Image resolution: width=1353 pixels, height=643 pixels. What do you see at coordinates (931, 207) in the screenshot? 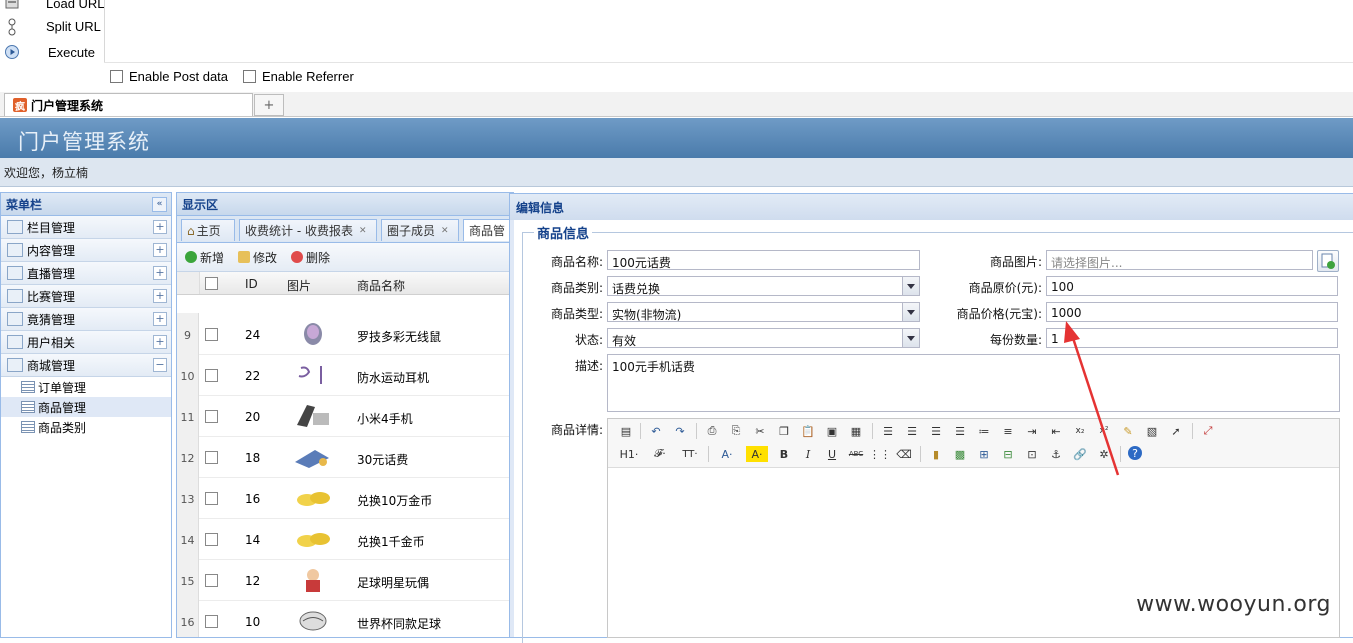
I see `edit-window-header: 编辑信息` at bounding box center [931, 207].